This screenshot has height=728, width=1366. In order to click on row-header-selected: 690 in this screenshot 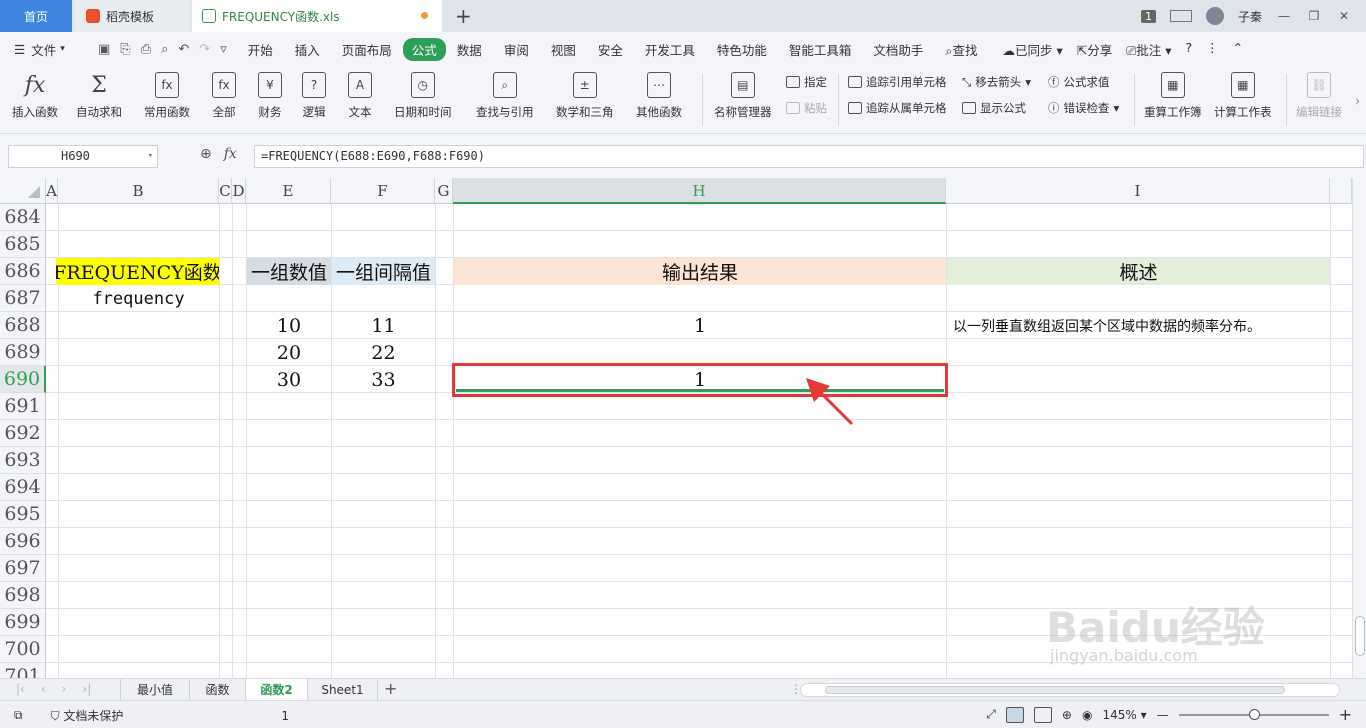, I will do `click(23, 379)`.